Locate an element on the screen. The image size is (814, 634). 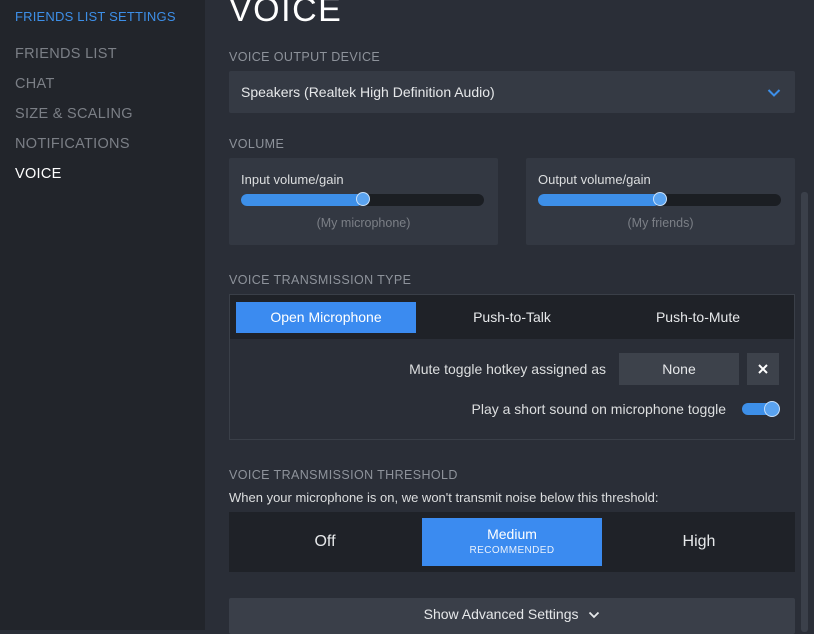
sidebar-item-size-scaling: SIZE & SCALING is located at coordinates (74, 114).